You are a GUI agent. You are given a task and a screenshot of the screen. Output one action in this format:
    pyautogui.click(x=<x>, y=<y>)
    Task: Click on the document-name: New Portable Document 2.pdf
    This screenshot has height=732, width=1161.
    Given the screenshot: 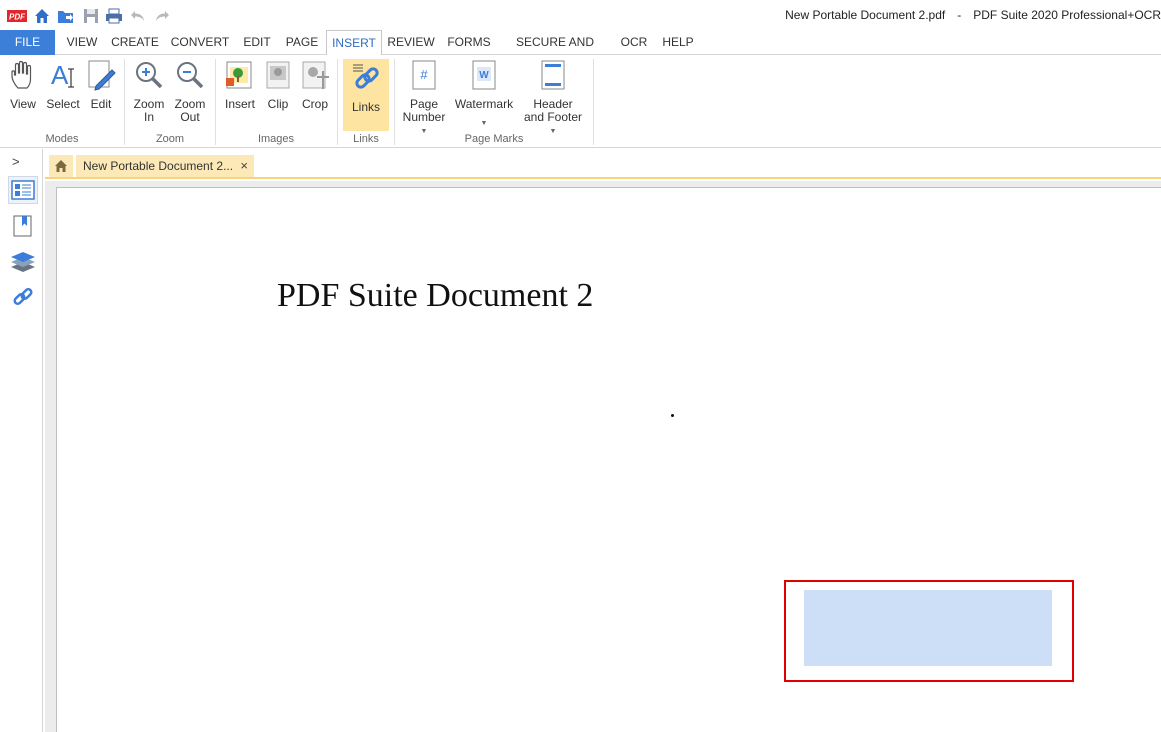 What is the action you would take?
    pyautogui.click(x=865, y=15)
    